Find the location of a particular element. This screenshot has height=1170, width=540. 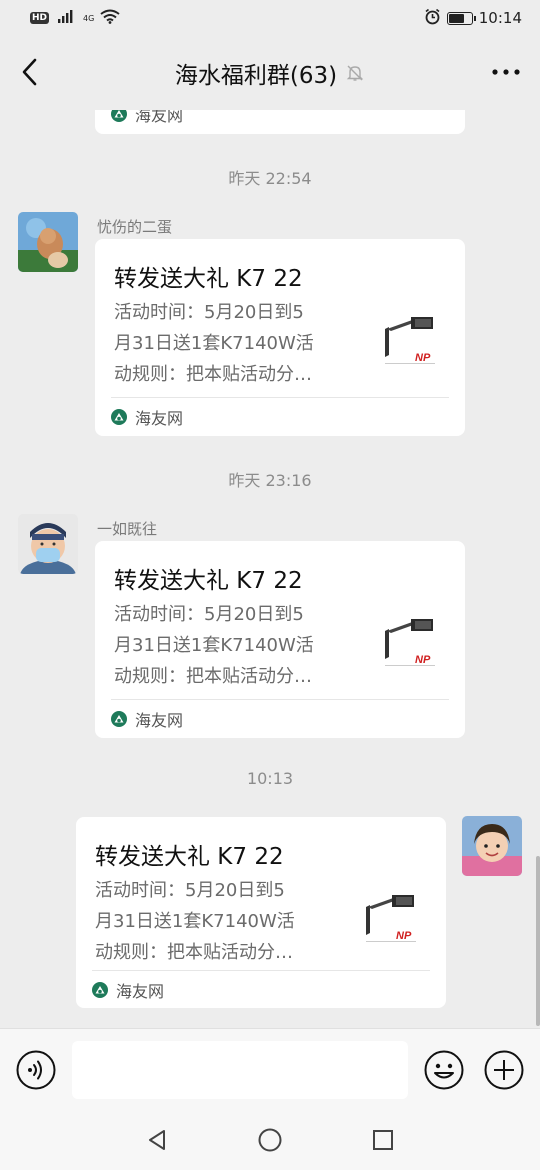

circle-home-icon is located at coordinates (270, 1140).